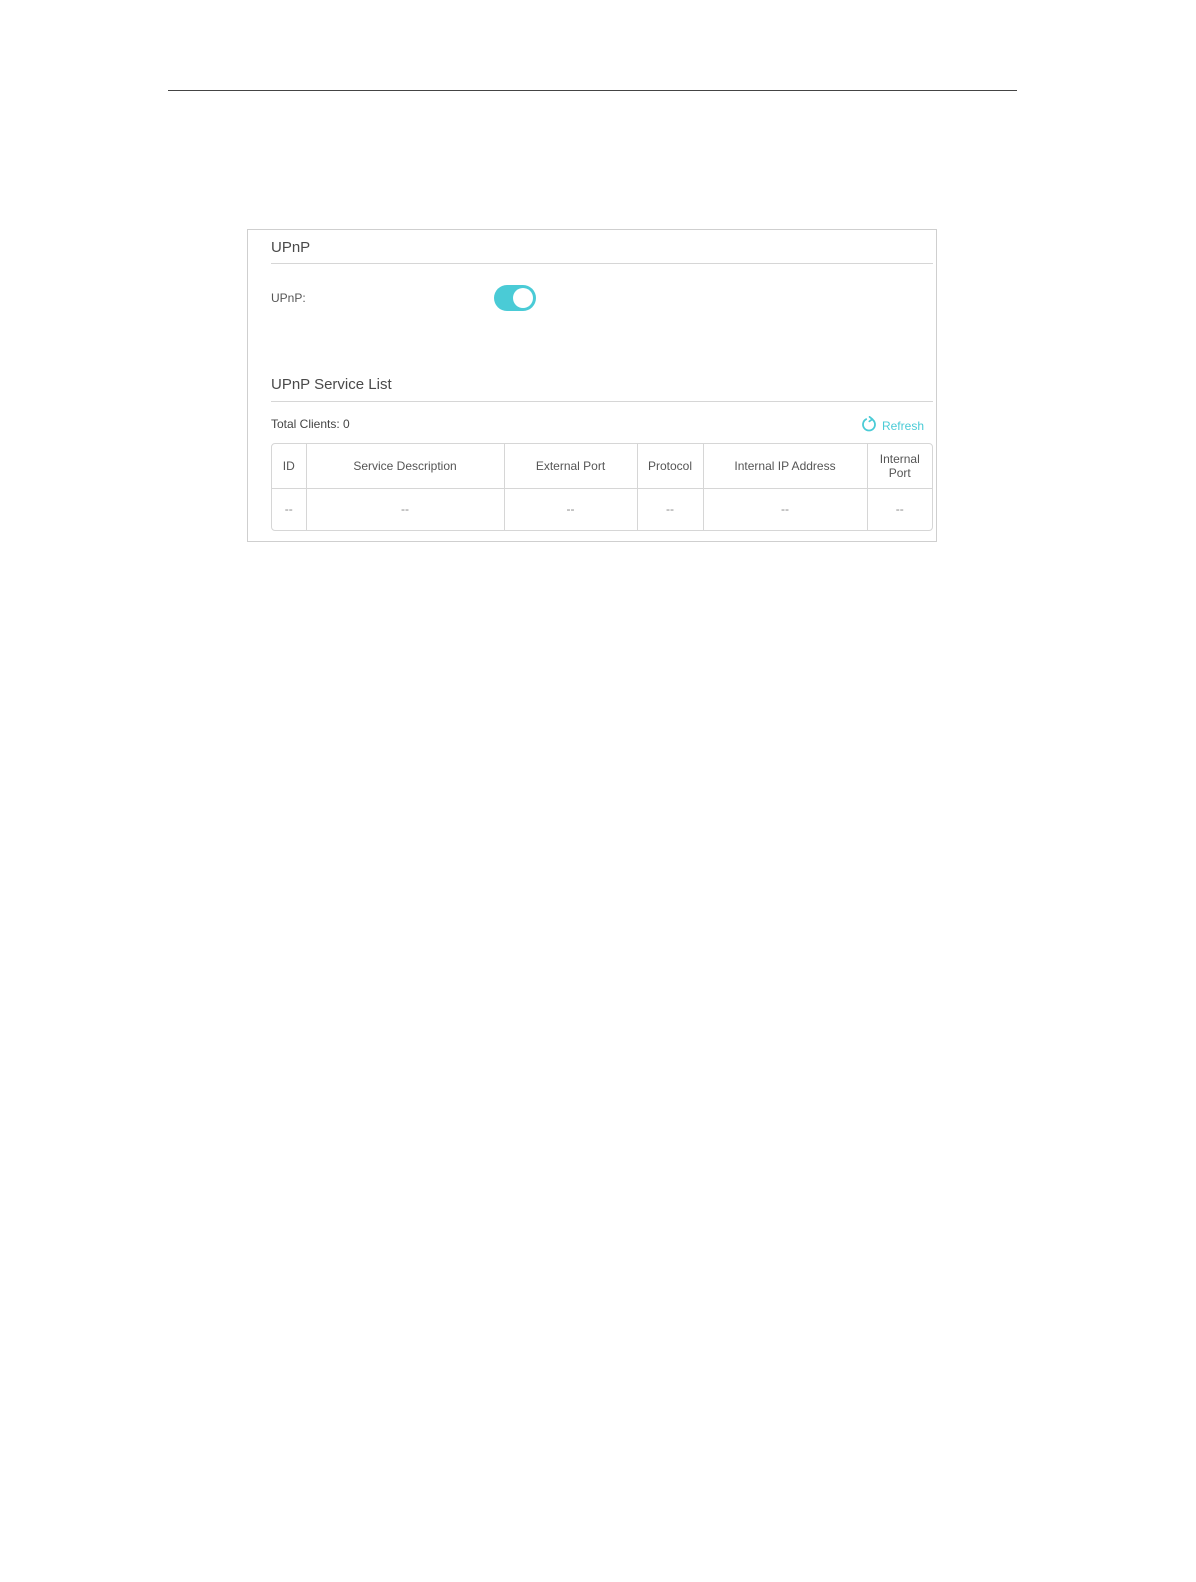 This screenshot has width=1196, height=1582. What do you see at coordinates (670, 509) in the screenshot?
I see `cell-protocol: --` at bounding box center [670, 509].